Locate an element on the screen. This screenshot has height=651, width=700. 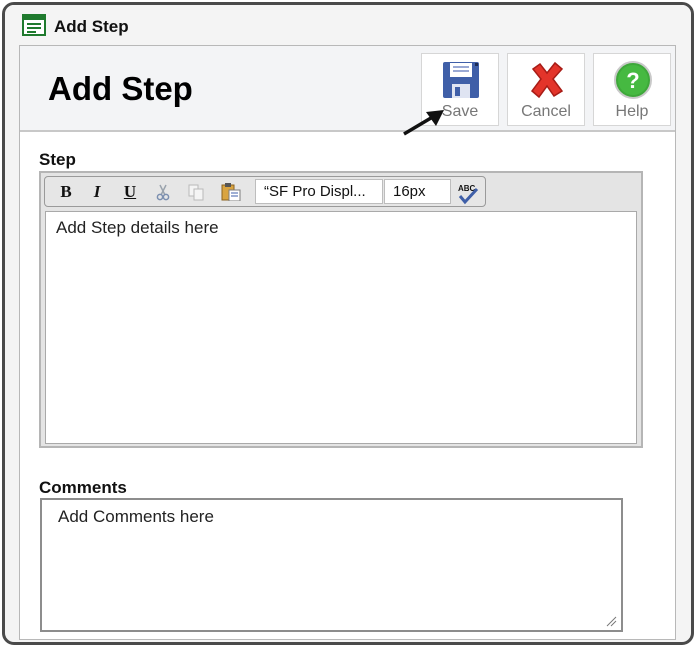
paste-button is located at coordinates (230, 192).